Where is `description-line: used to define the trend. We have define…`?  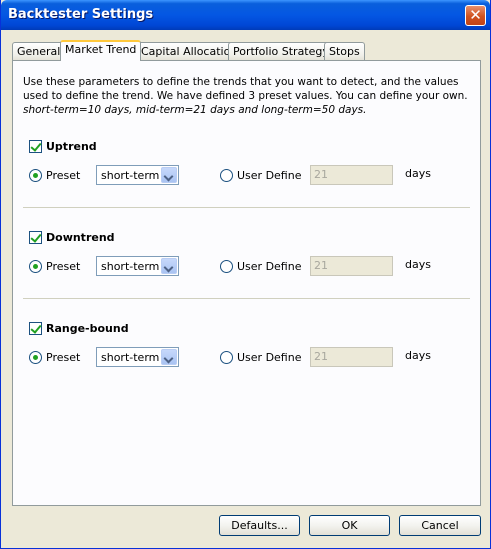 description-line: used to define the trend. We have define… is located at coordinates (245, 96).